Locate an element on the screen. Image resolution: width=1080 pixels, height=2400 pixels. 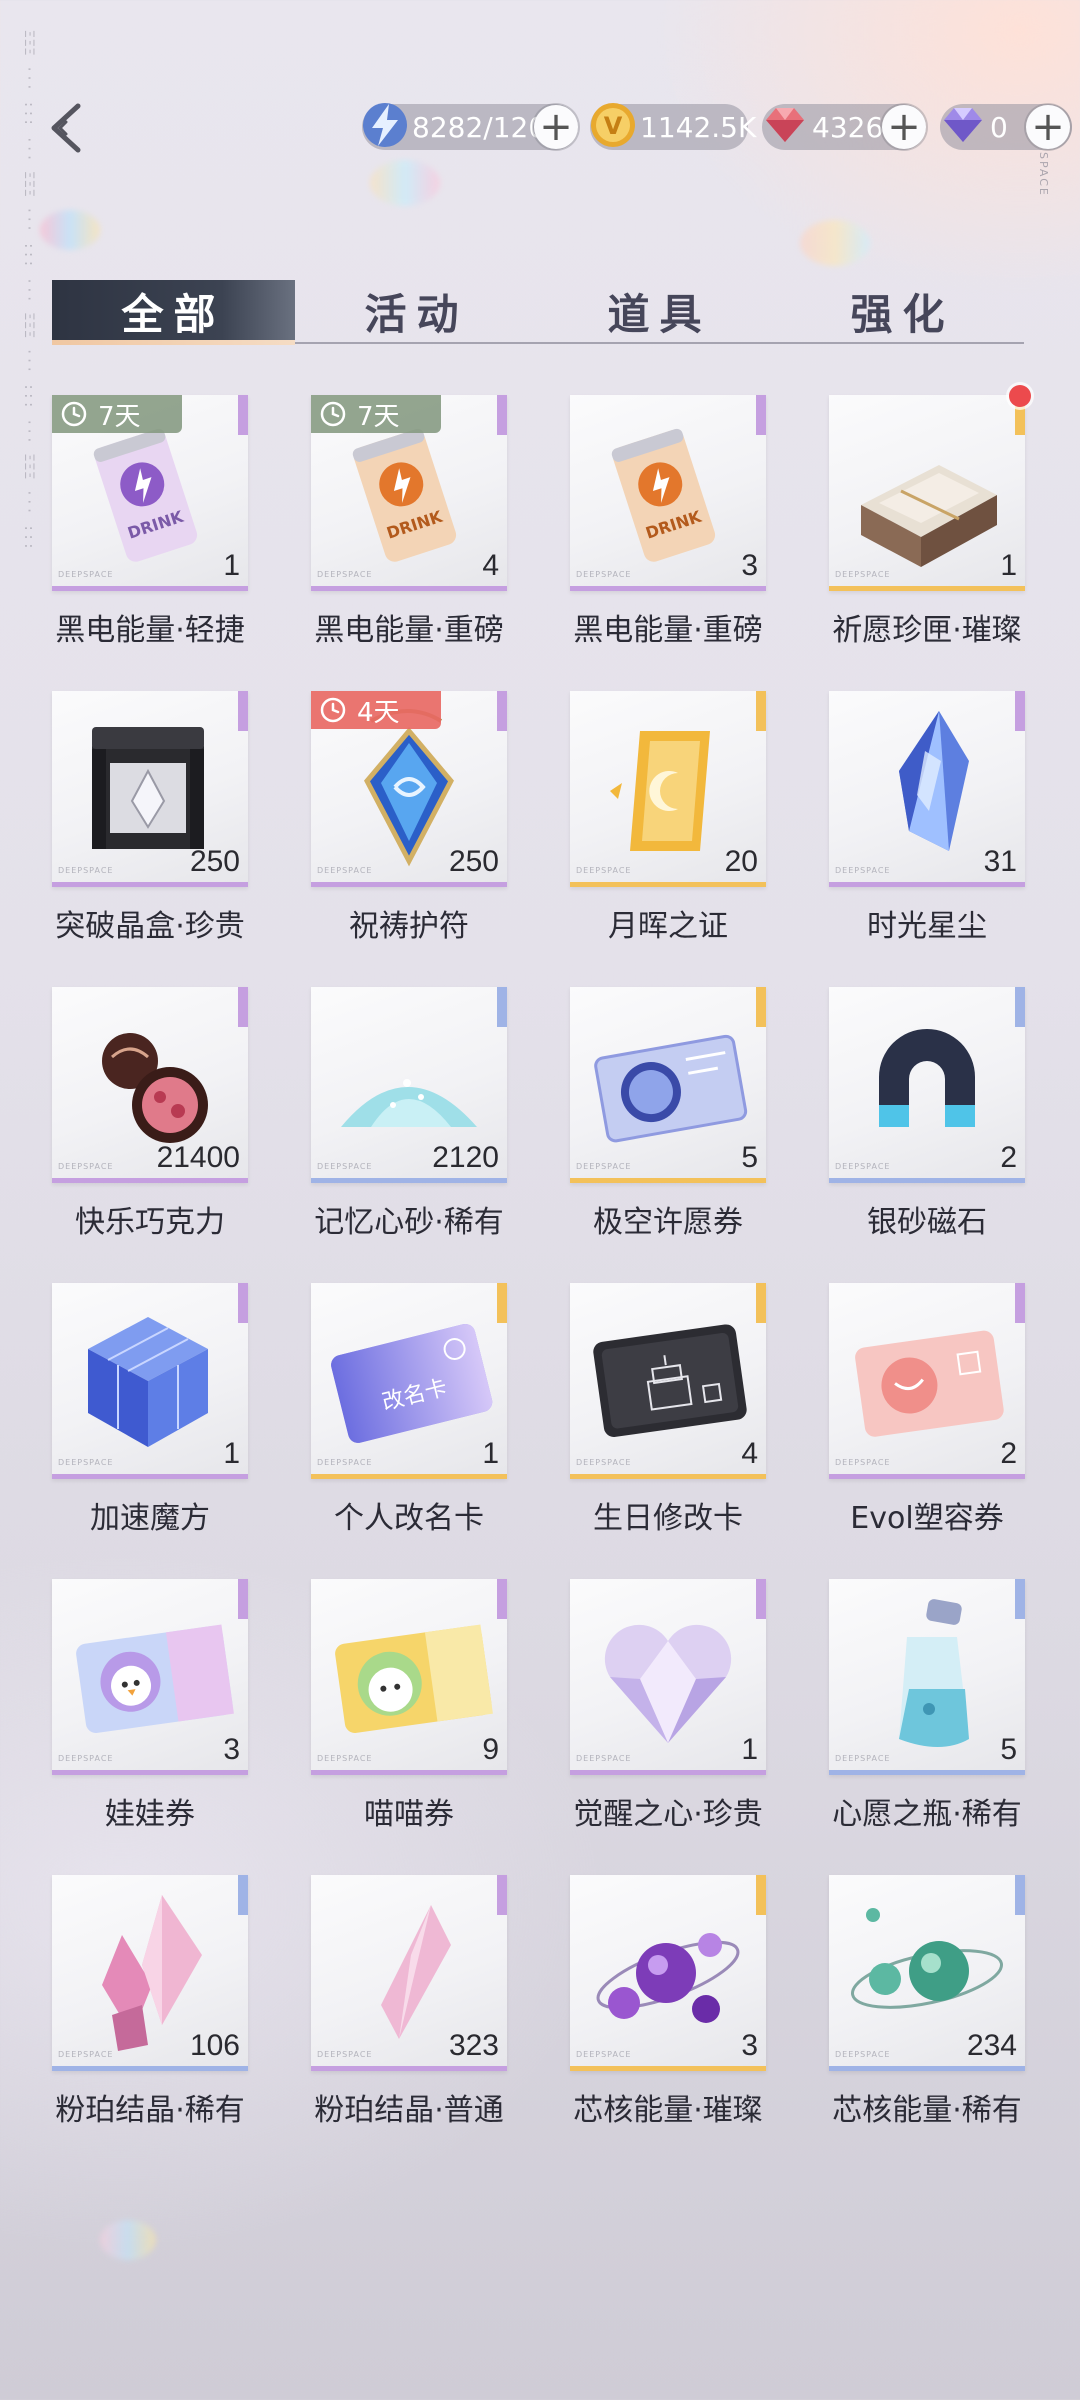
item-card: DRINK DEEPSPACE 1 7天 is located at coordinates (150, 493).